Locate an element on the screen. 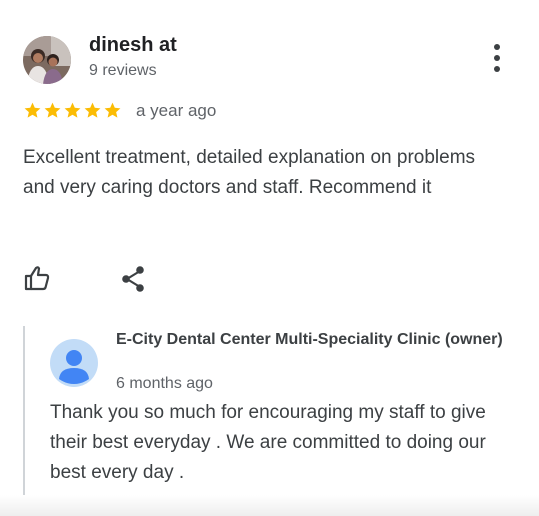  share-button is located at coordinates (134, 279).